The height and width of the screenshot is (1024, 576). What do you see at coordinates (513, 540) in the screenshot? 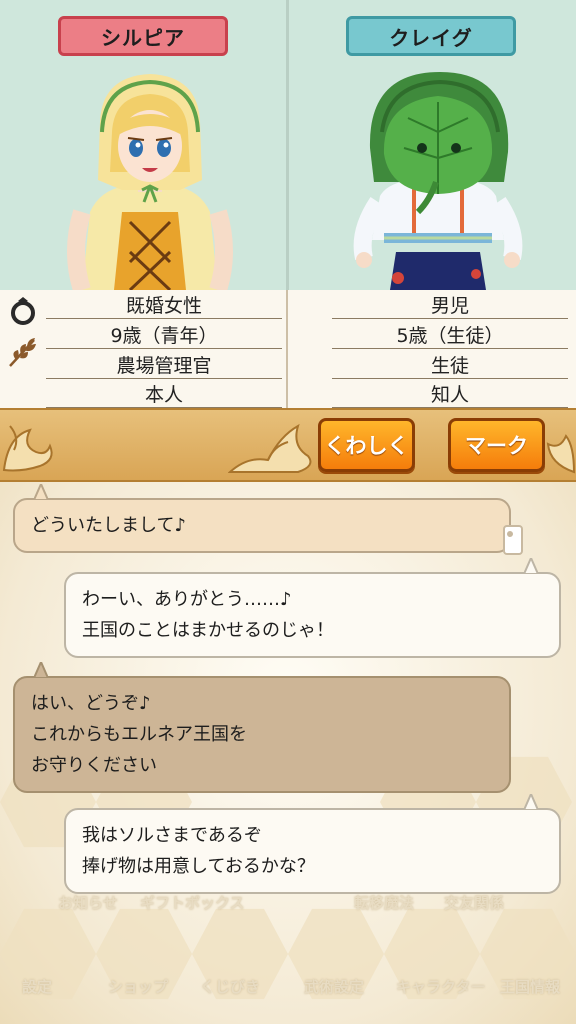
I see `bookmark-icon` at bounding box center [513, 540].